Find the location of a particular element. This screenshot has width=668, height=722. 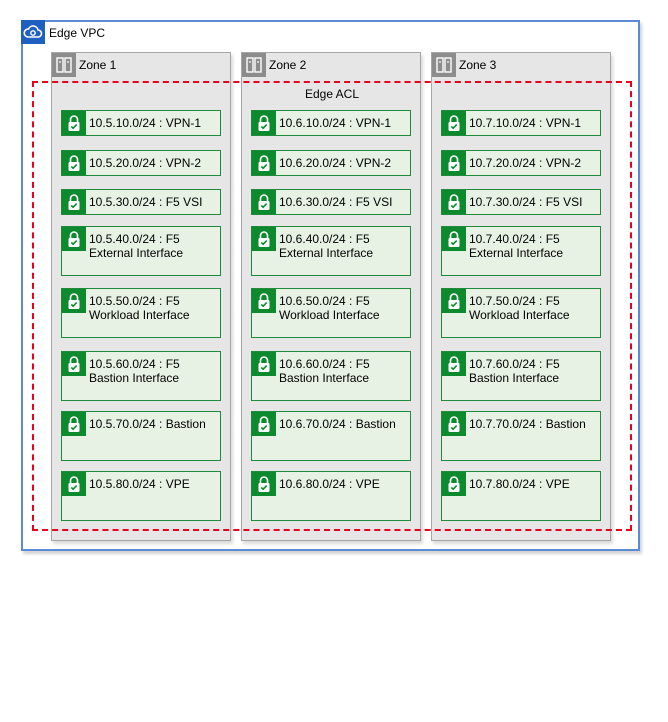

subnet-box: 10.7.30.0/24 : F5 VSI is located at coordinates (521, 202).